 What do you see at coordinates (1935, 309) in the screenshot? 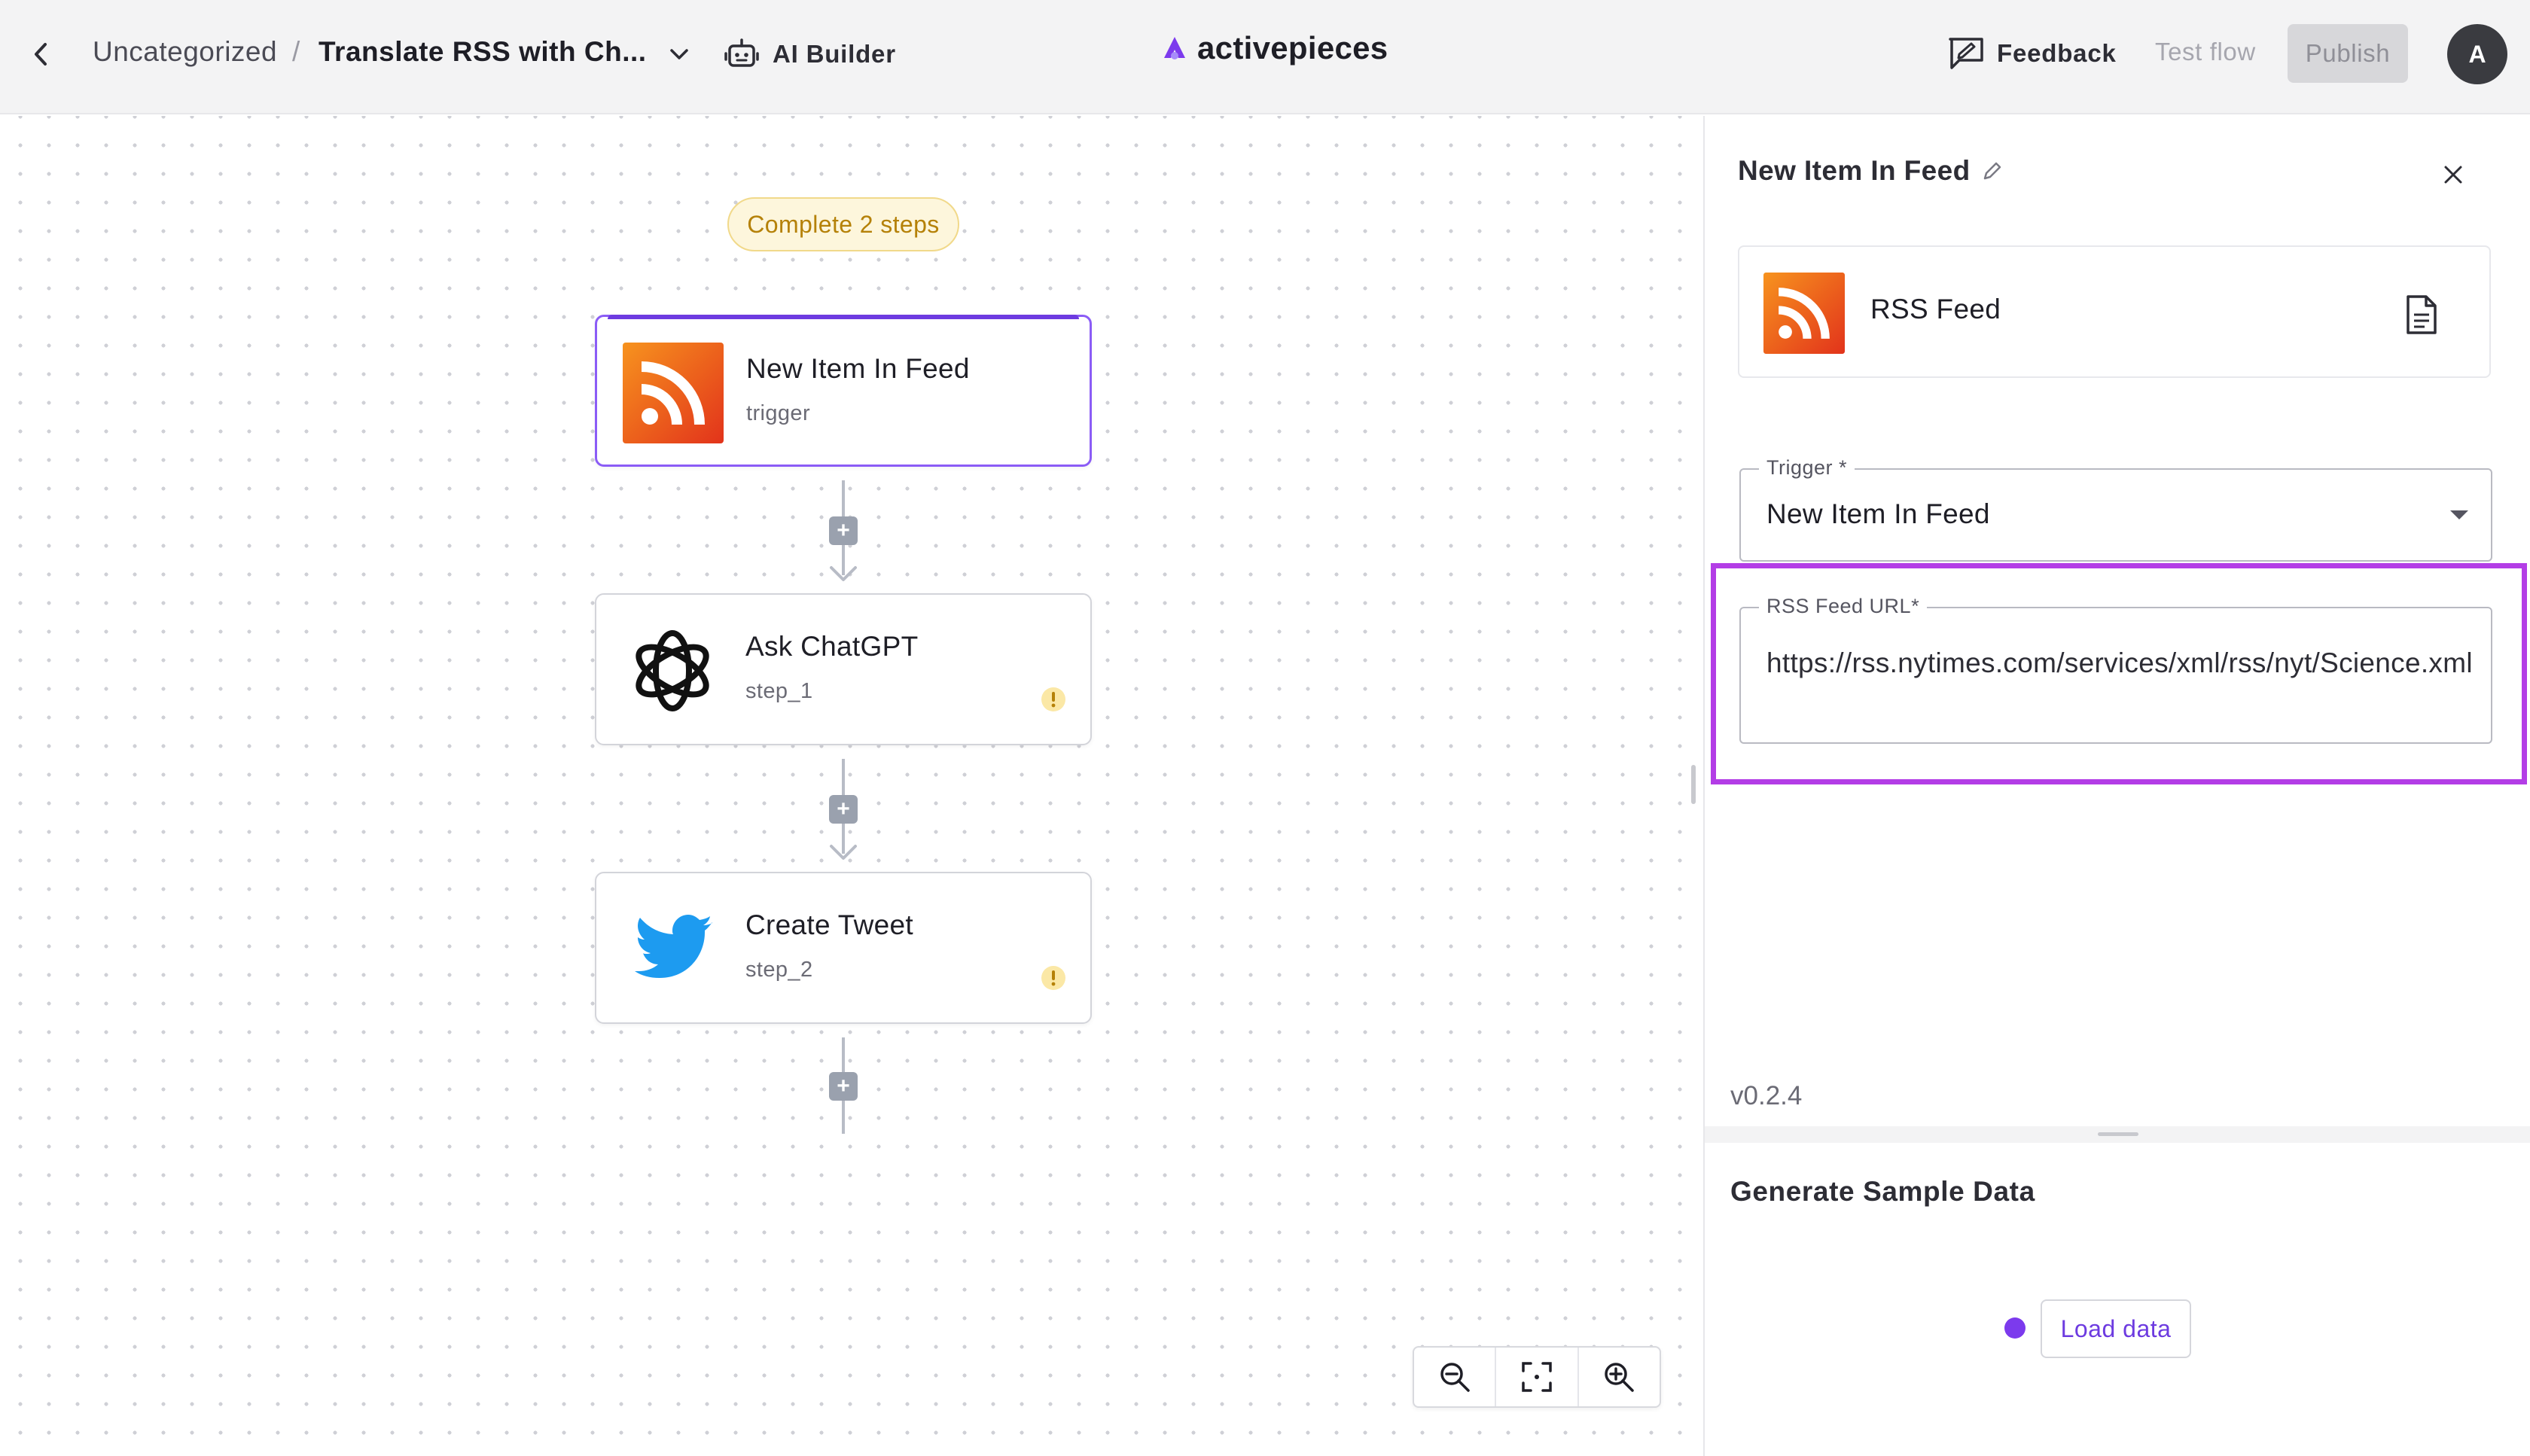
I see `piece-name: RSS Feed` at bounding box center [1935, 309].